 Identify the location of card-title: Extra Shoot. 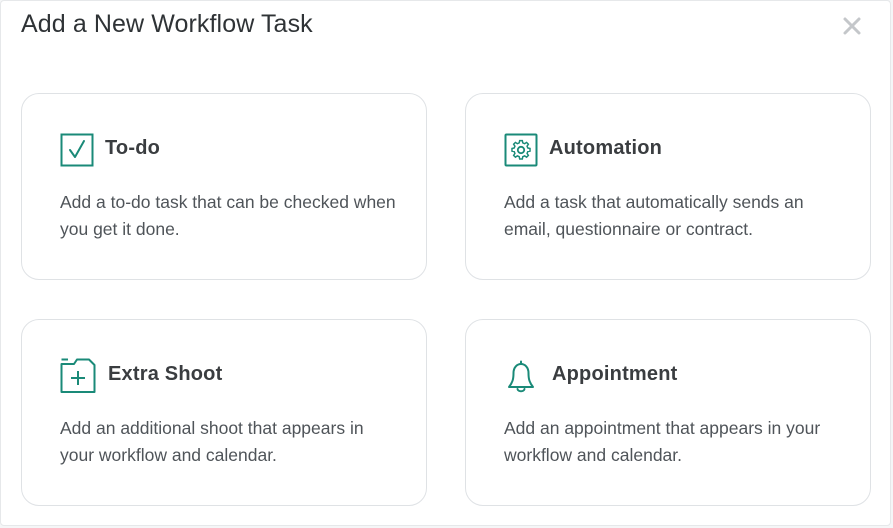
(165, 374).